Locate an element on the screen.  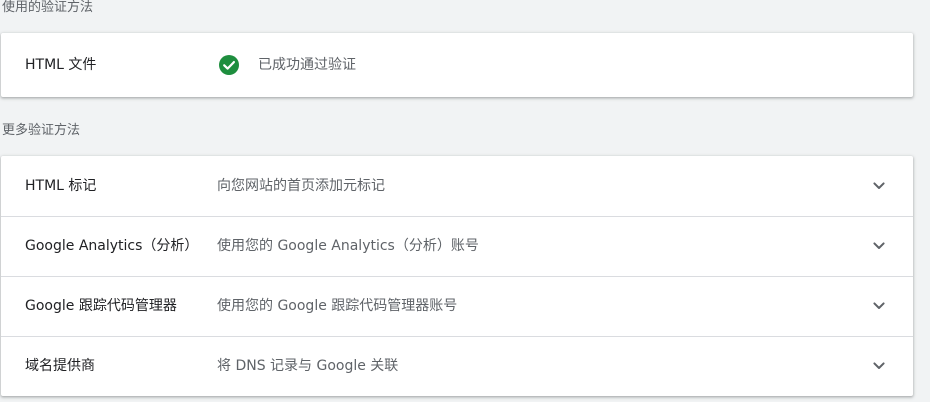
check-circle-icon is located at coordinates (229, 65).